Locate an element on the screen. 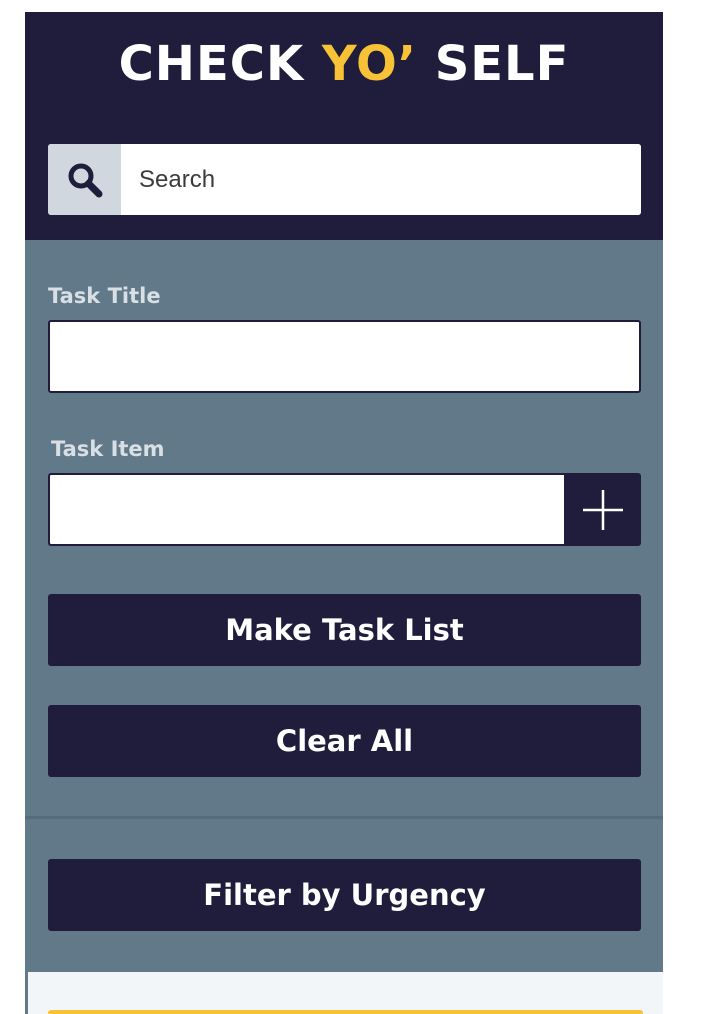 The image size is (710, 1014). title-accent-yo: YO’ is located at coordinates (369, 64).